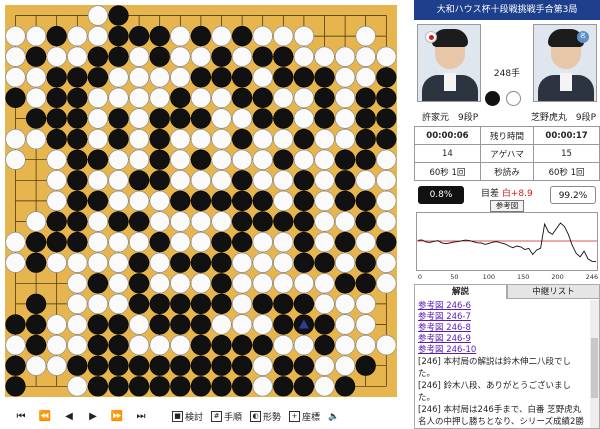  Describe the element at coordinates (194, 418) in the screenshot. I see `review-label: 検討` at that location.